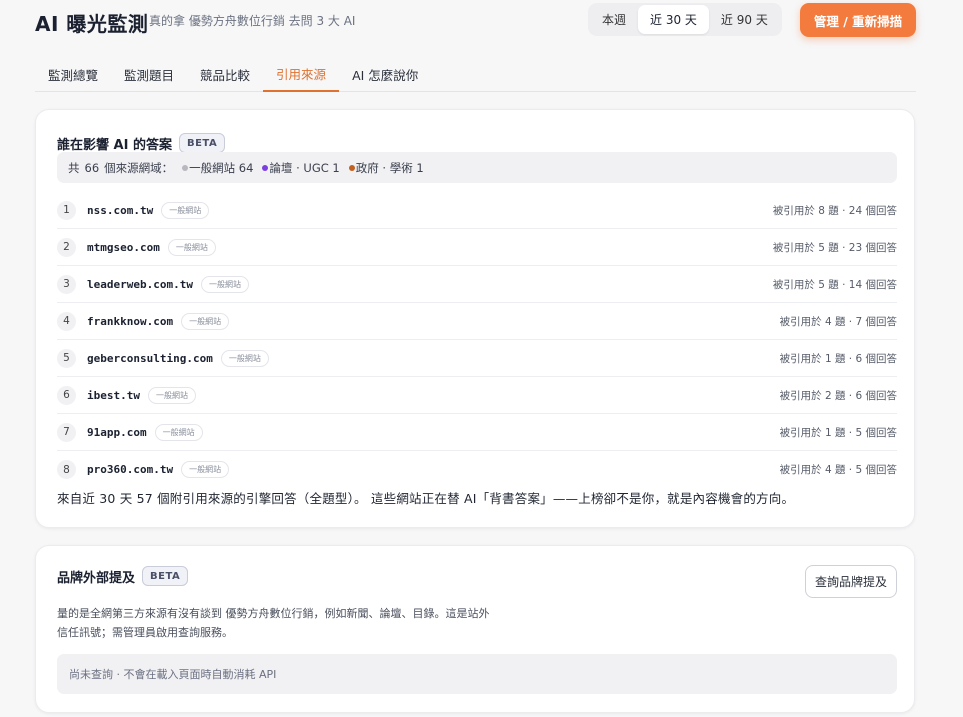 This screenshot has width=963, height=717. I want to click on card-title: 品牌外部提及 BETA, so click(123, 576).